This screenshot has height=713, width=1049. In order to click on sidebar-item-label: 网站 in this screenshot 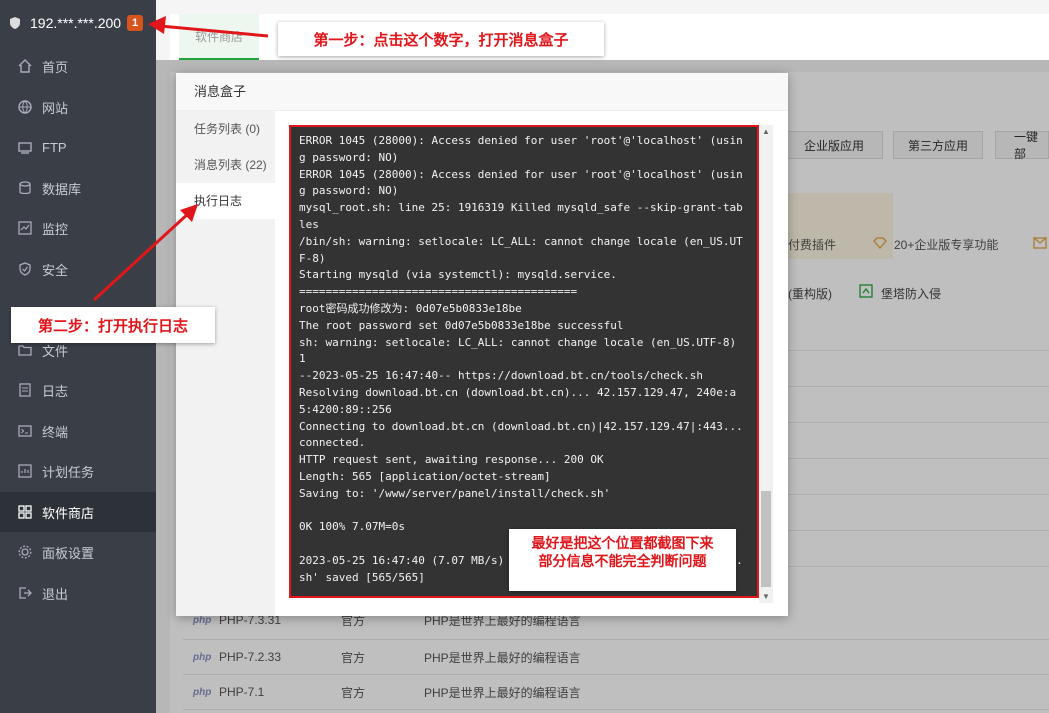, I will do `click(55, 108)`.